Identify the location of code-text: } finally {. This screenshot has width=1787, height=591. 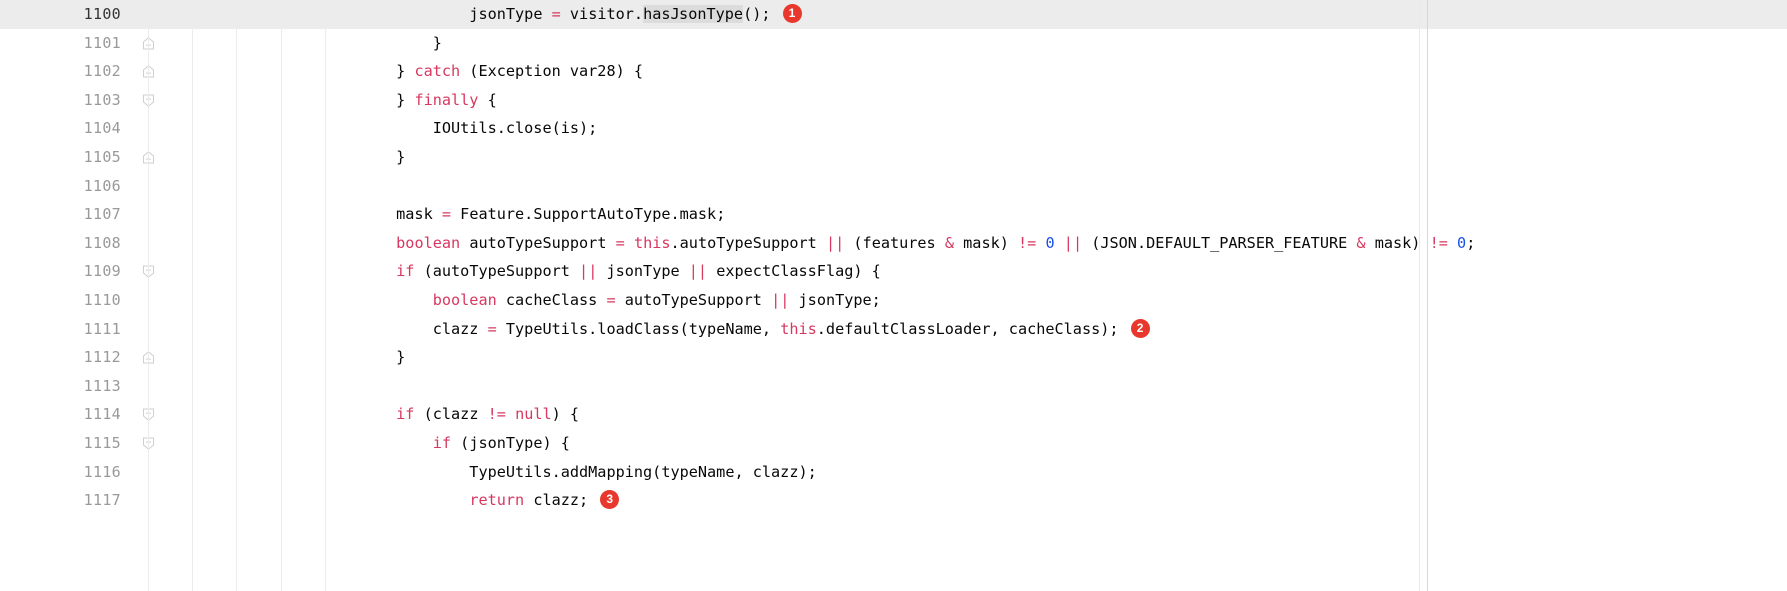
(410, 100).